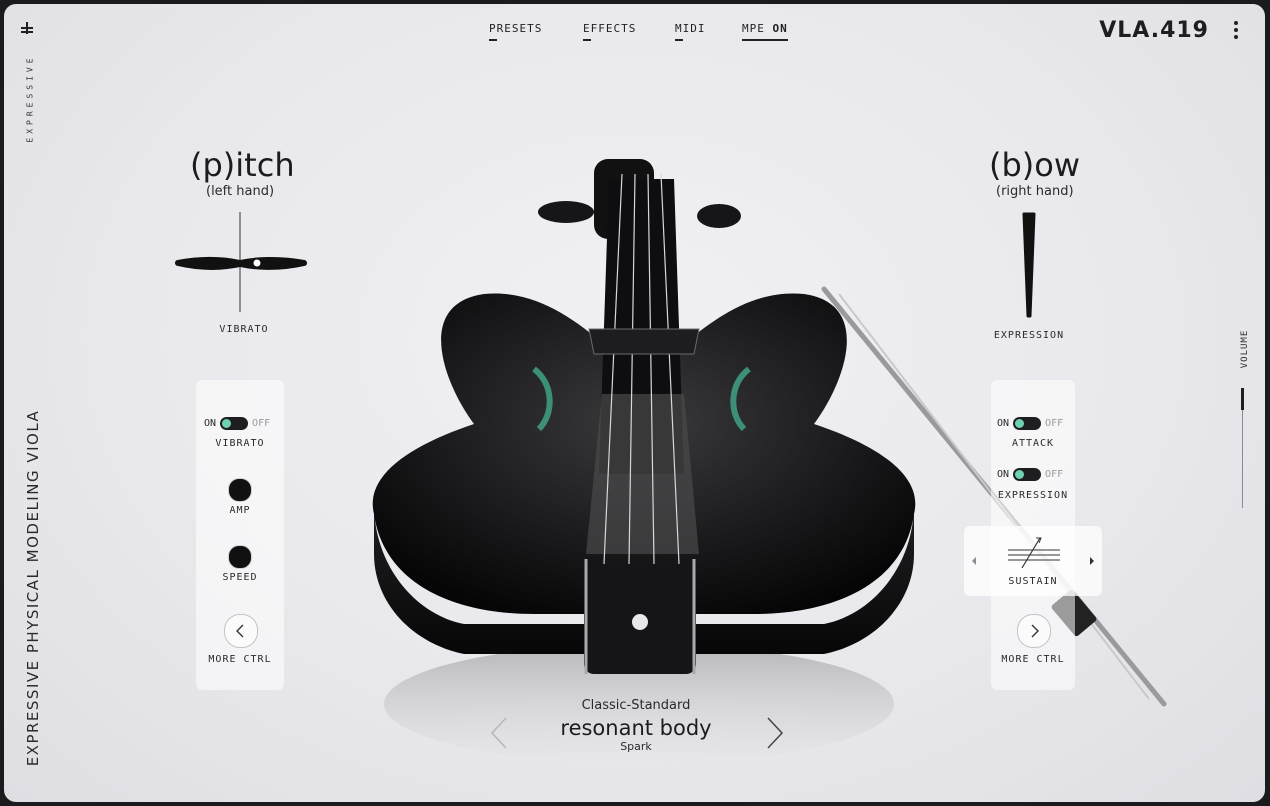 The height and width of the screenshot is (806, 1270). I want to click on mode-prev-icon, so click(974, 561).